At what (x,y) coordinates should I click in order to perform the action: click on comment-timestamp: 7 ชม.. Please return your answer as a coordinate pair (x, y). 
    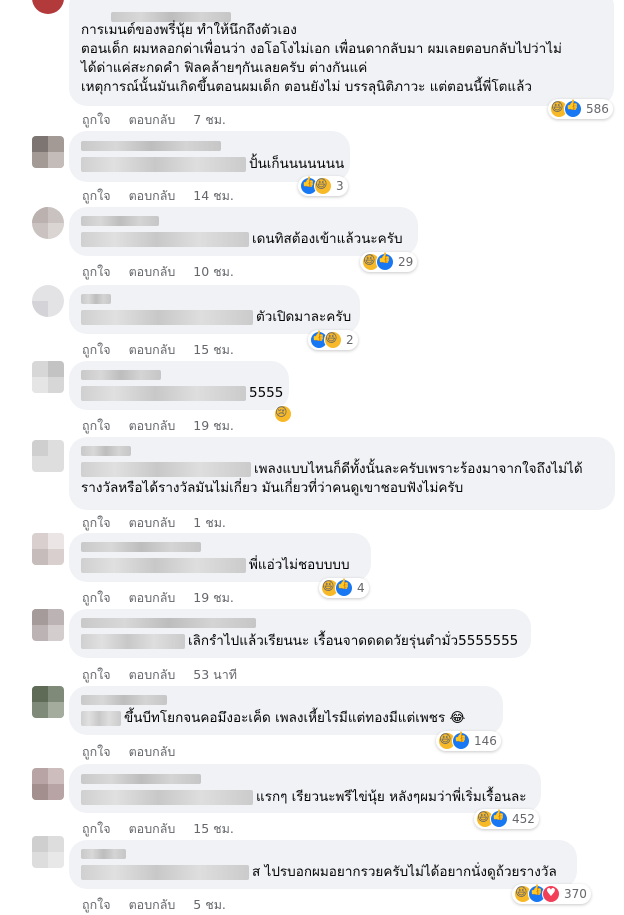
    Looking at the image, I should click on (209, 119).